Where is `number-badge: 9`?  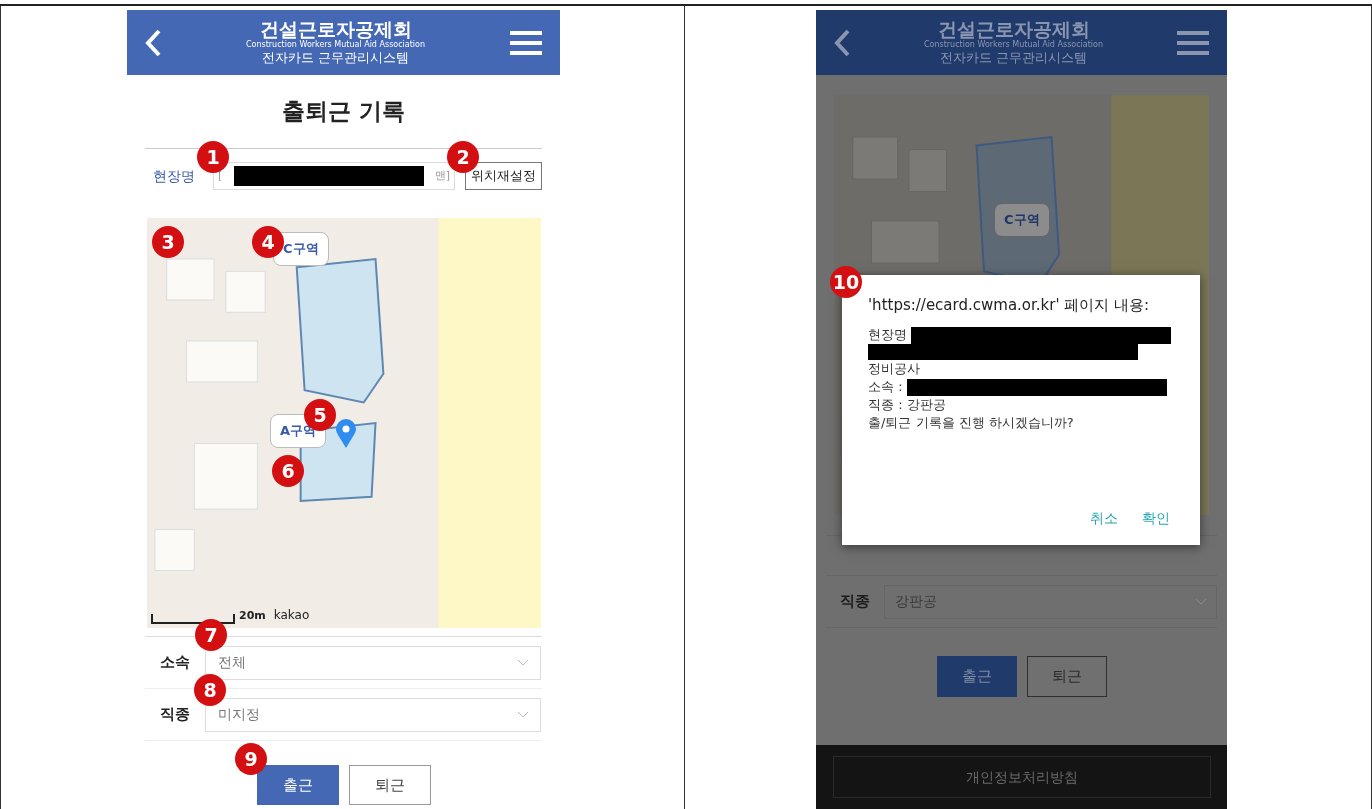
number-badge: 9 is located at coordinates (251, 759).